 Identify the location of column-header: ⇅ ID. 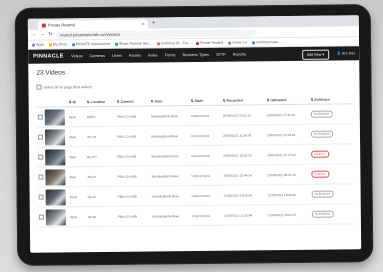
(76, 102).